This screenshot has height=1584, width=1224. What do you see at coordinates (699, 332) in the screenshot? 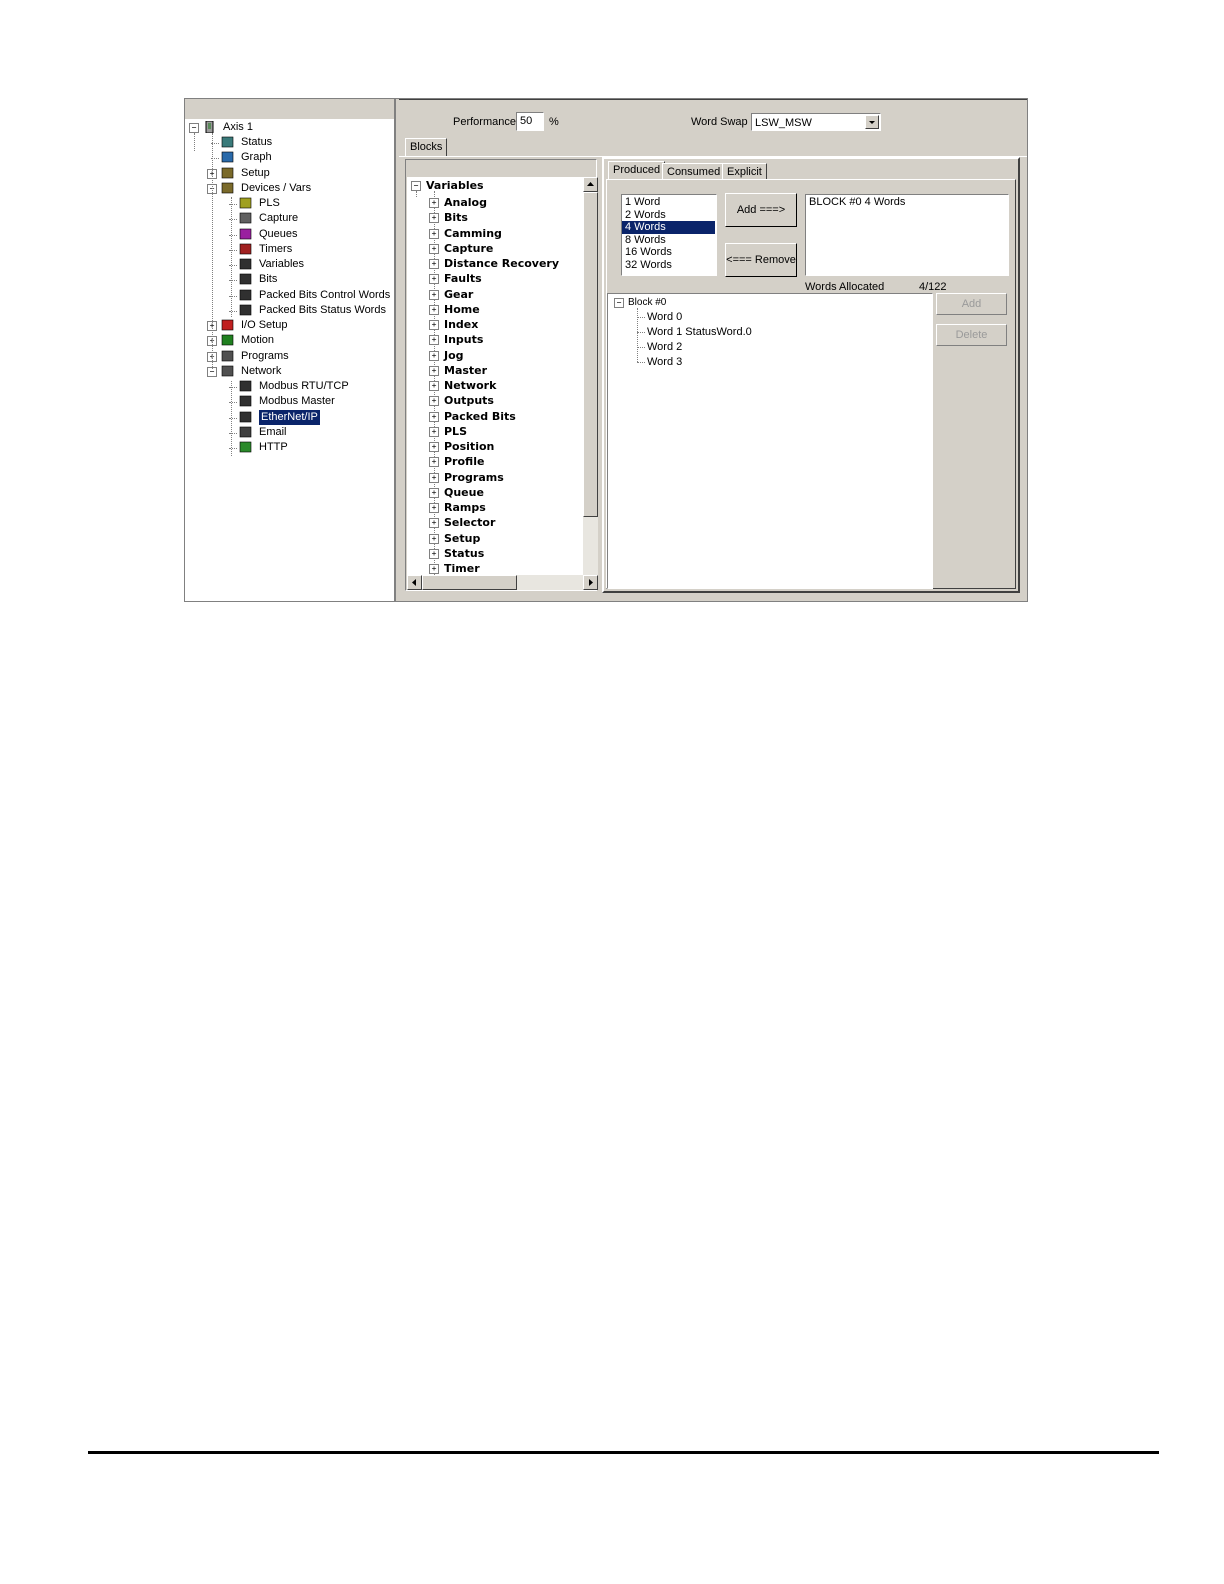
I see `block-word: Word 1 StatusWord.0` at bounding box center [699, 332].